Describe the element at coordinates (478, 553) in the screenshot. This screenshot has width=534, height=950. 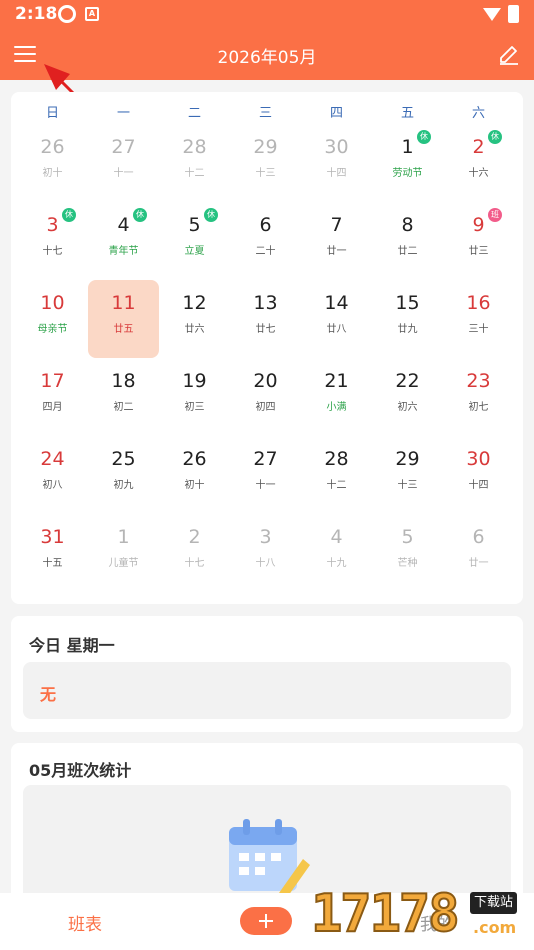
I see `calendar-day-cell: 6 廿一` at that location.